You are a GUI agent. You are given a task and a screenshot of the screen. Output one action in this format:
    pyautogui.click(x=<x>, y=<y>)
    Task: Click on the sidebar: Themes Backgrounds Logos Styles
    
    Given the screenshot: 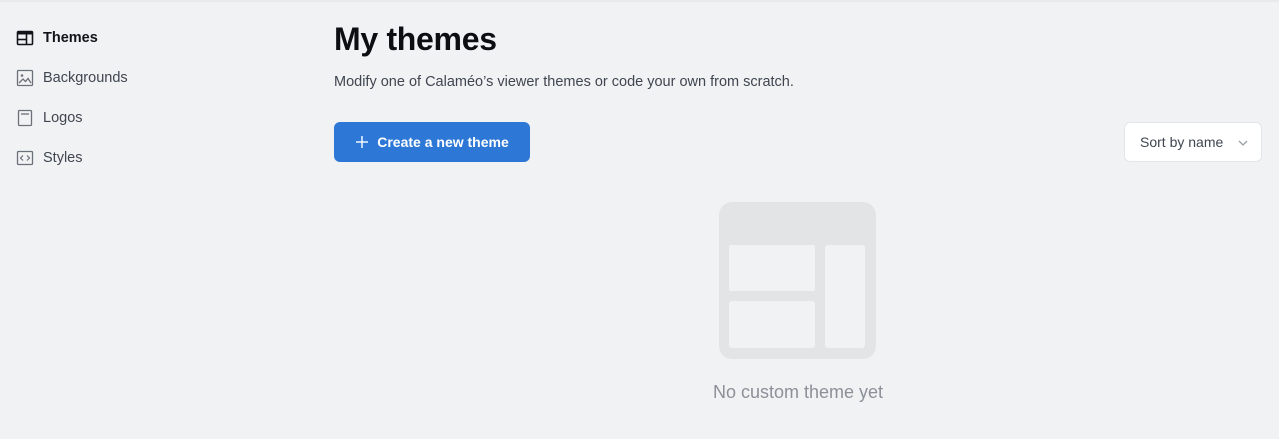 What is the action you would take?
    pyautogui.click(x=146, y=104)
    